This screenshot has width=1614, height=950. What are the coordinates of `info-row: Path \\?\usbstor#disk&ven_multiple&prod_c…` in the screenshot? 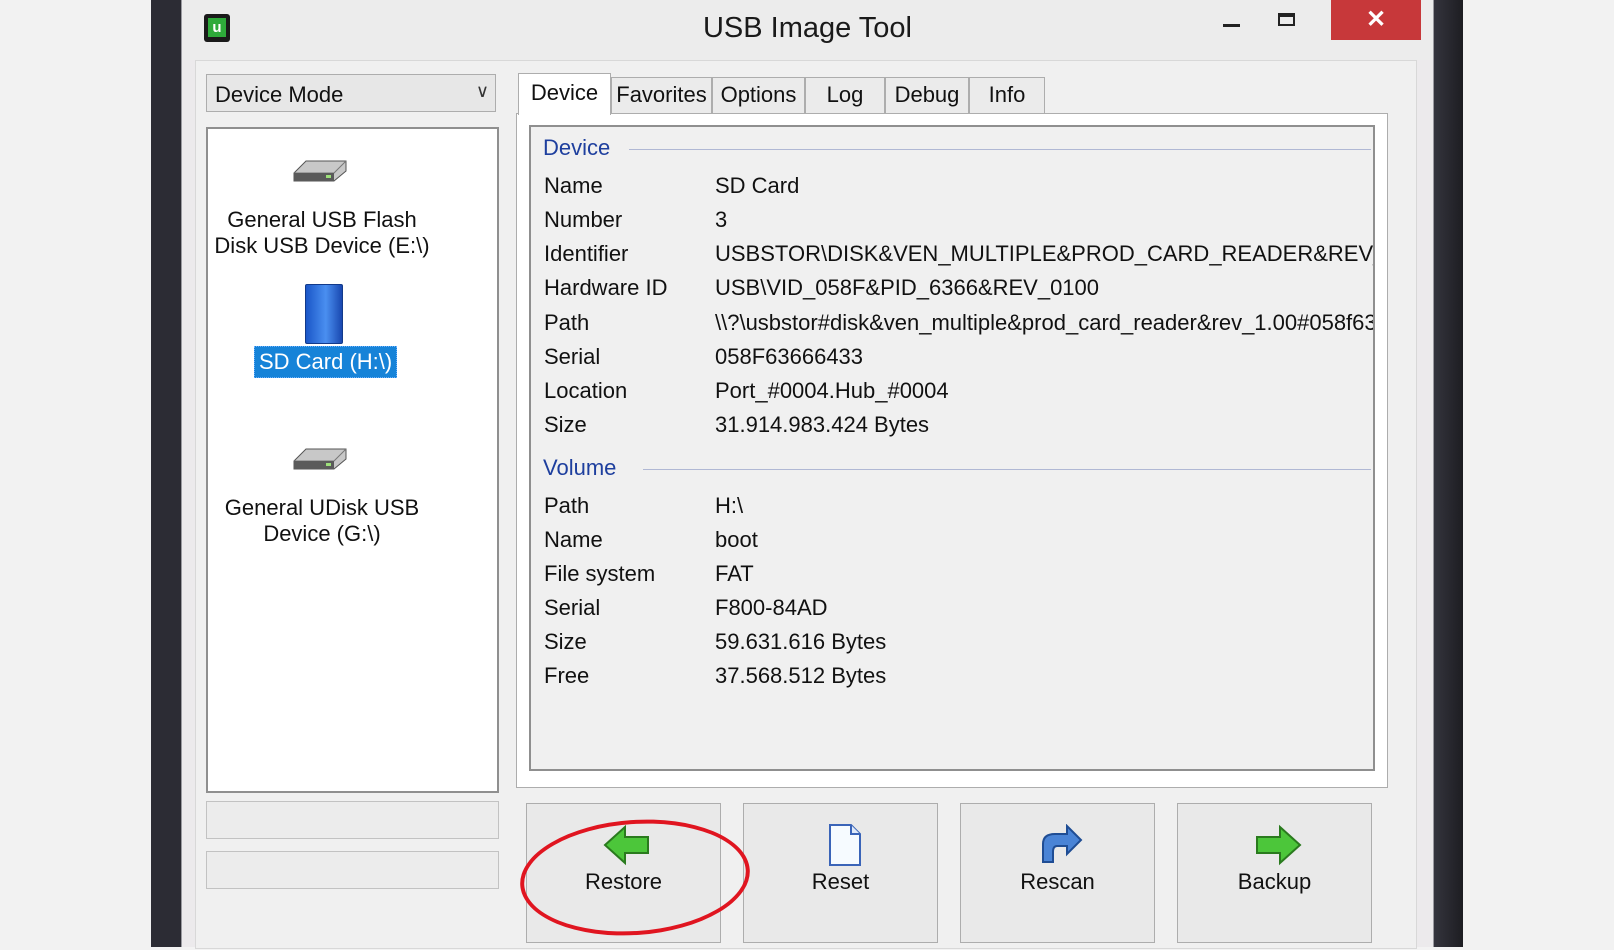 It's located at (959, 322).